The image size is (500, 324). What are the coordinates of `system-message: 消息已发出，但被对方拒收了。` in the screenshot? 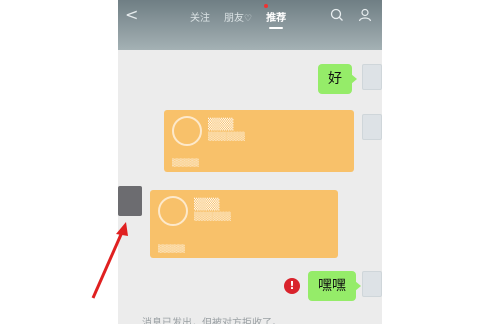 It's located at (212, 321).